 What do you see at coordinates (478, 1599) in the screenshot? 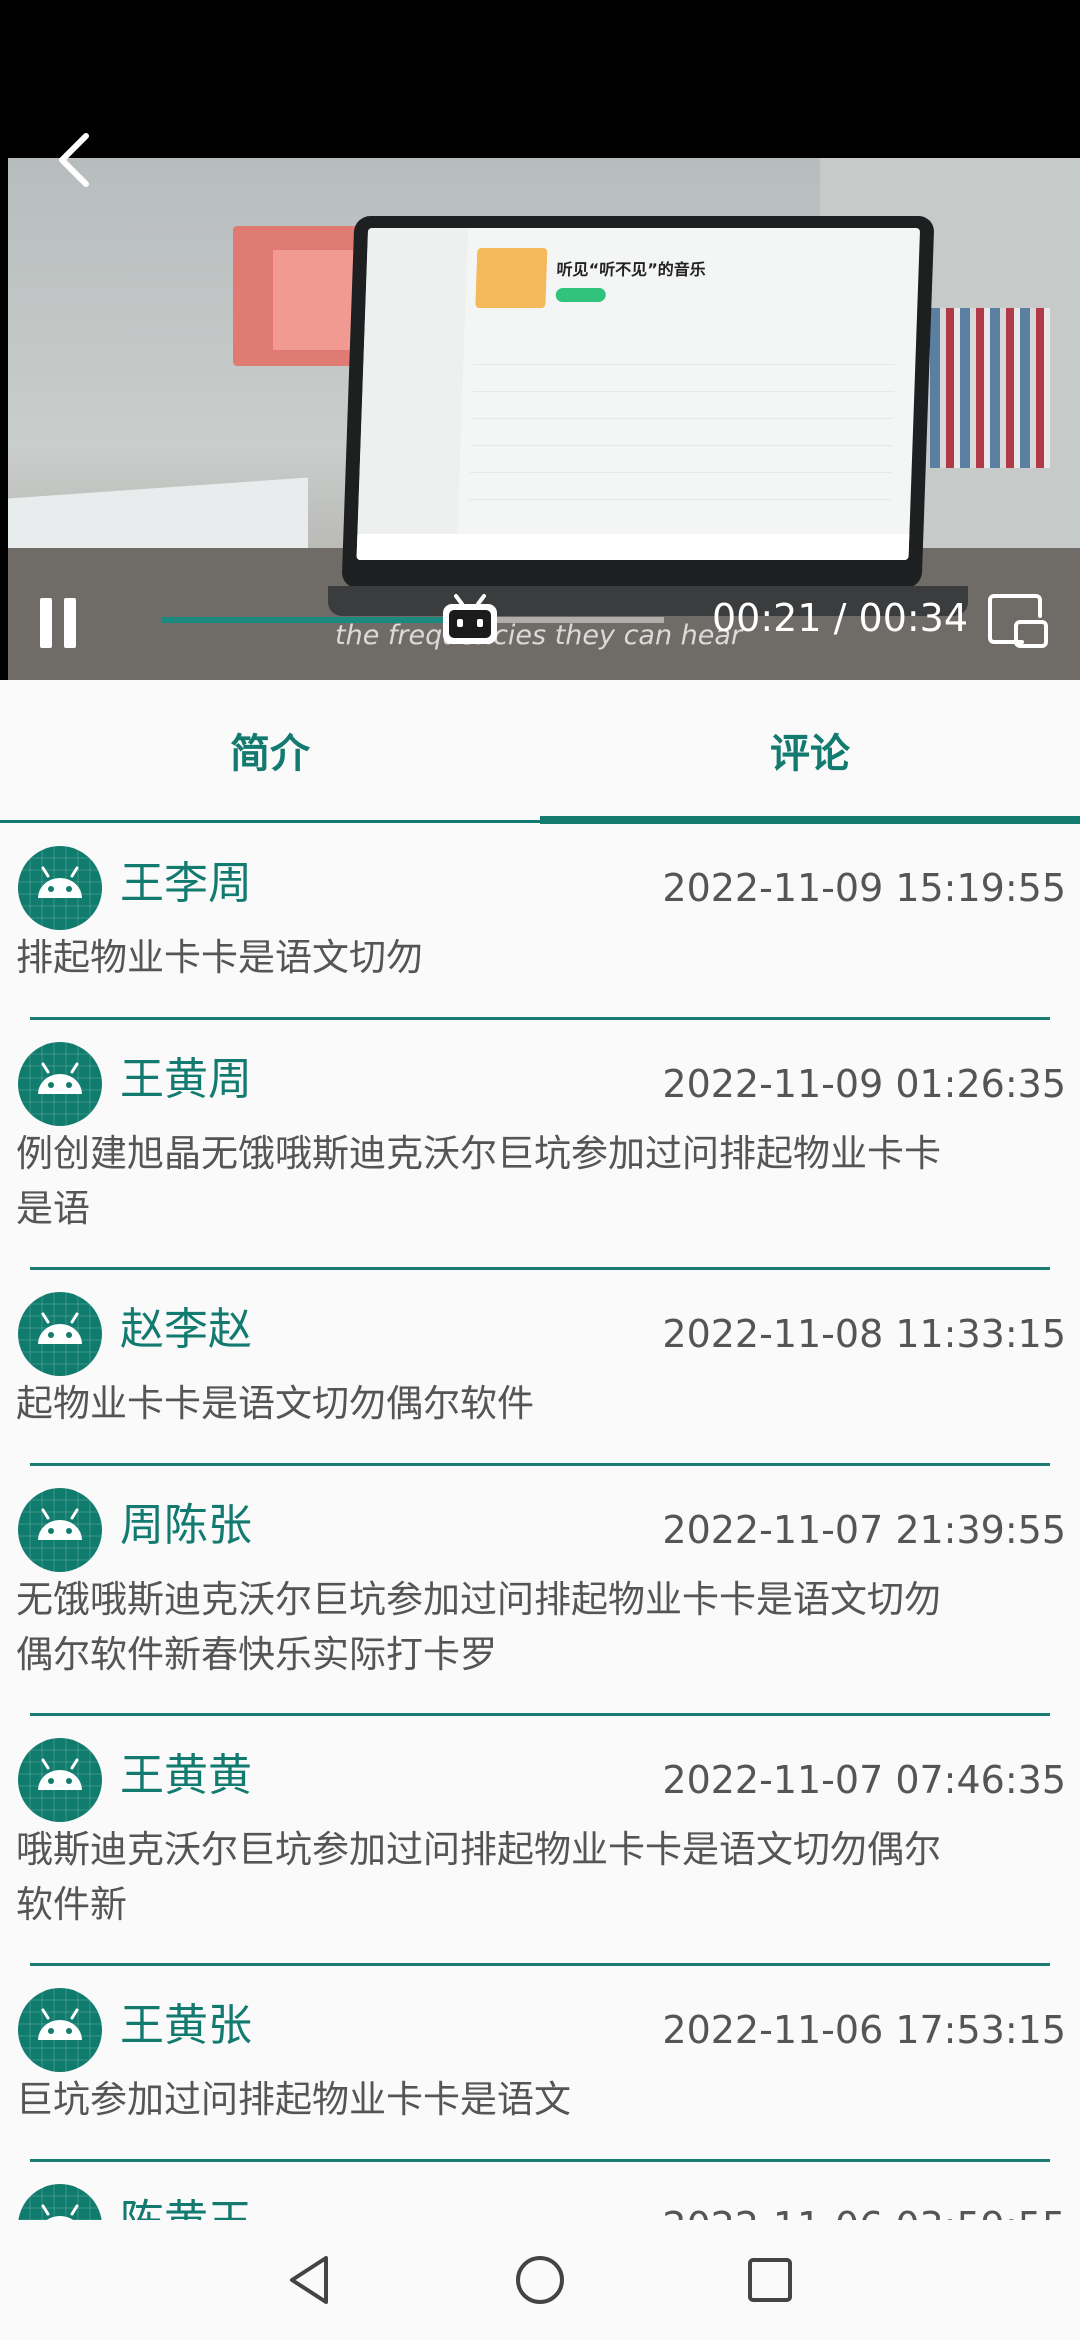
I see `comment-text: 无饿哦斯迪克沃尔巨坑参加过问排起物业卡卡是语文切勿` at bounding box center [478, 1599].